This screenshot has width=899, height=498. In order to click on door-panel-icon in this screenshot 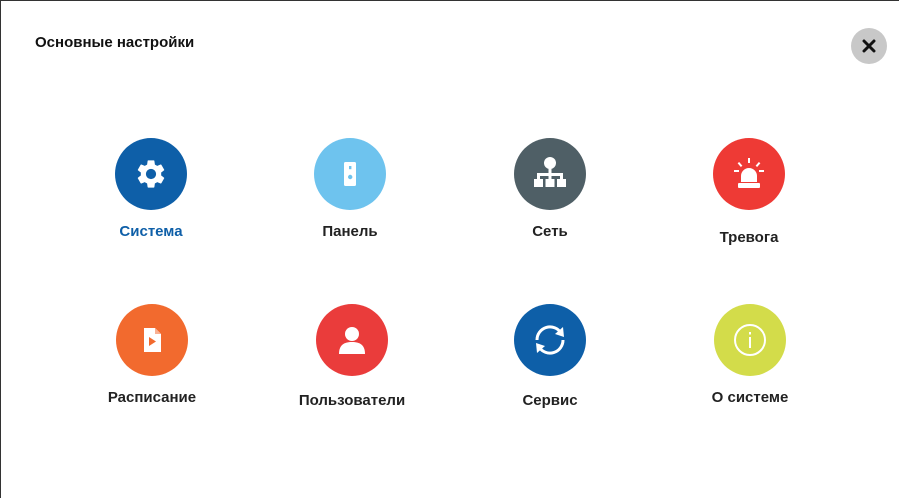, I will do `click(350, 174)`.